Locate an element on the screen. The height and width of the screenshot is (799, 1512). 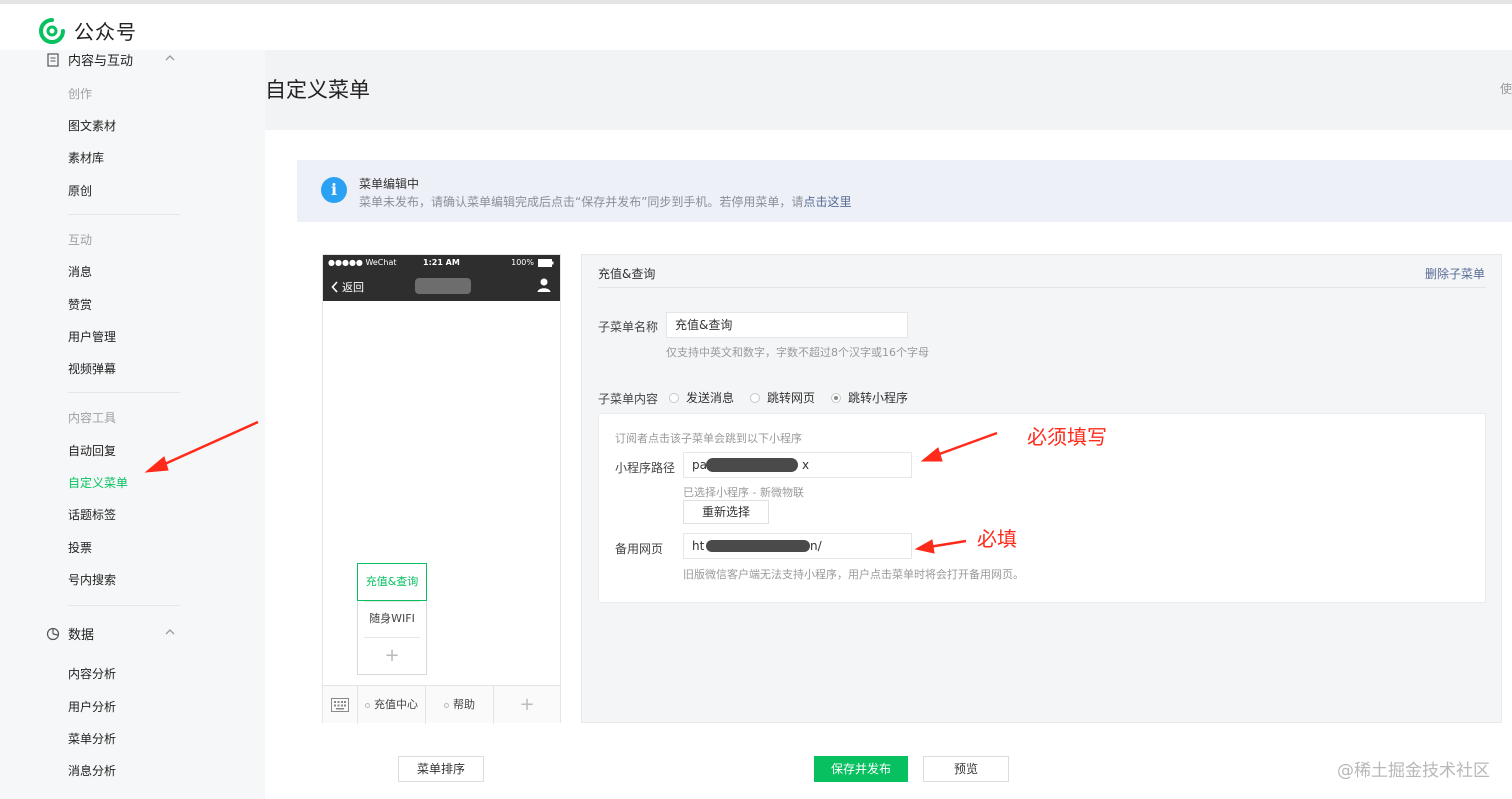
document-icon is located at coordinates (53, 59).